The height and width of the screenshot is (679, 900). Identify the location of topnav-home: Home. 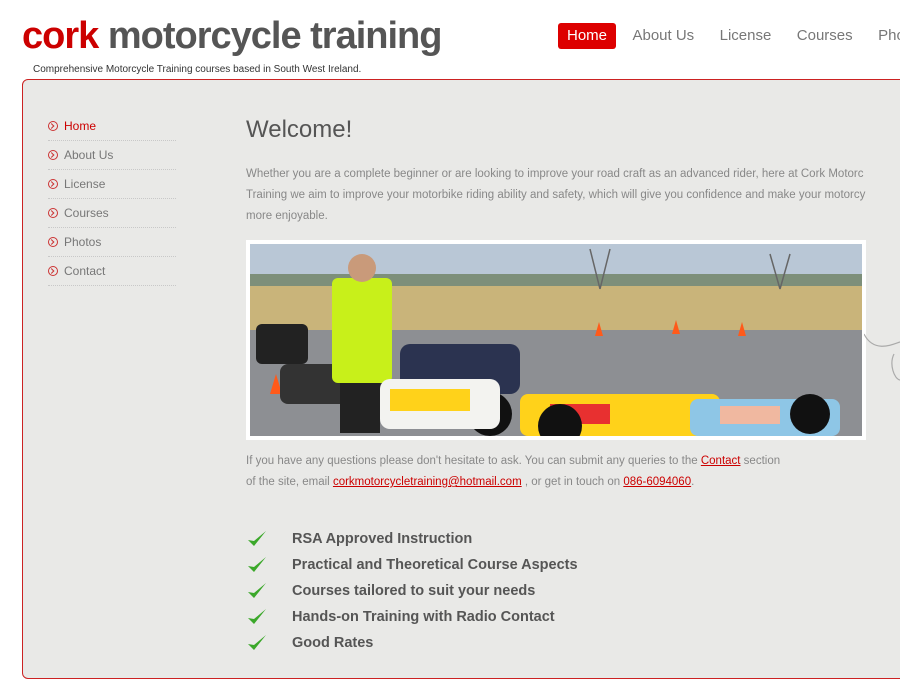
(587, 36).